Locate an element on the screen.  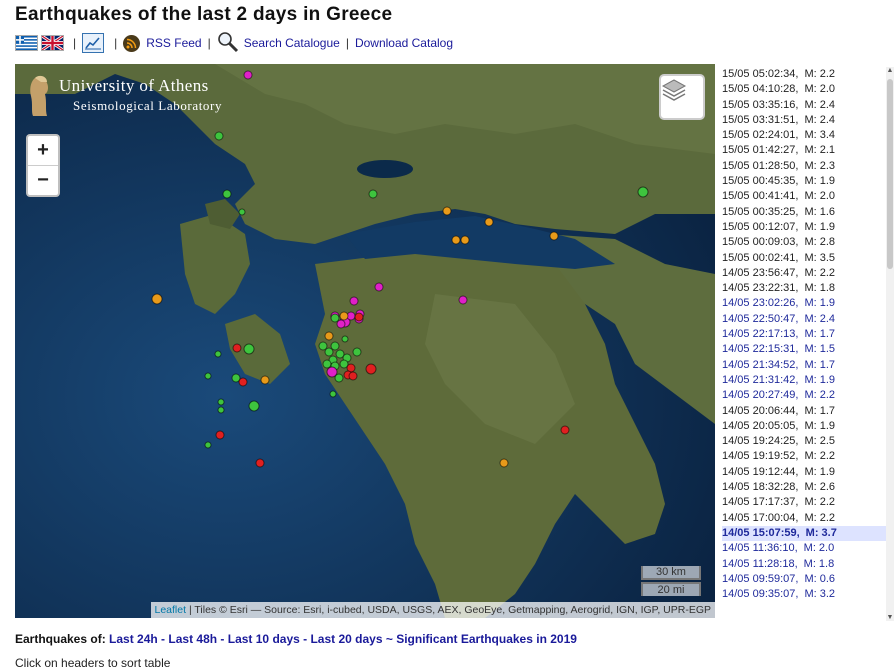
quake-row: 14/05 09:59:07, M: 0.6 is located at coordinates (804, 579).